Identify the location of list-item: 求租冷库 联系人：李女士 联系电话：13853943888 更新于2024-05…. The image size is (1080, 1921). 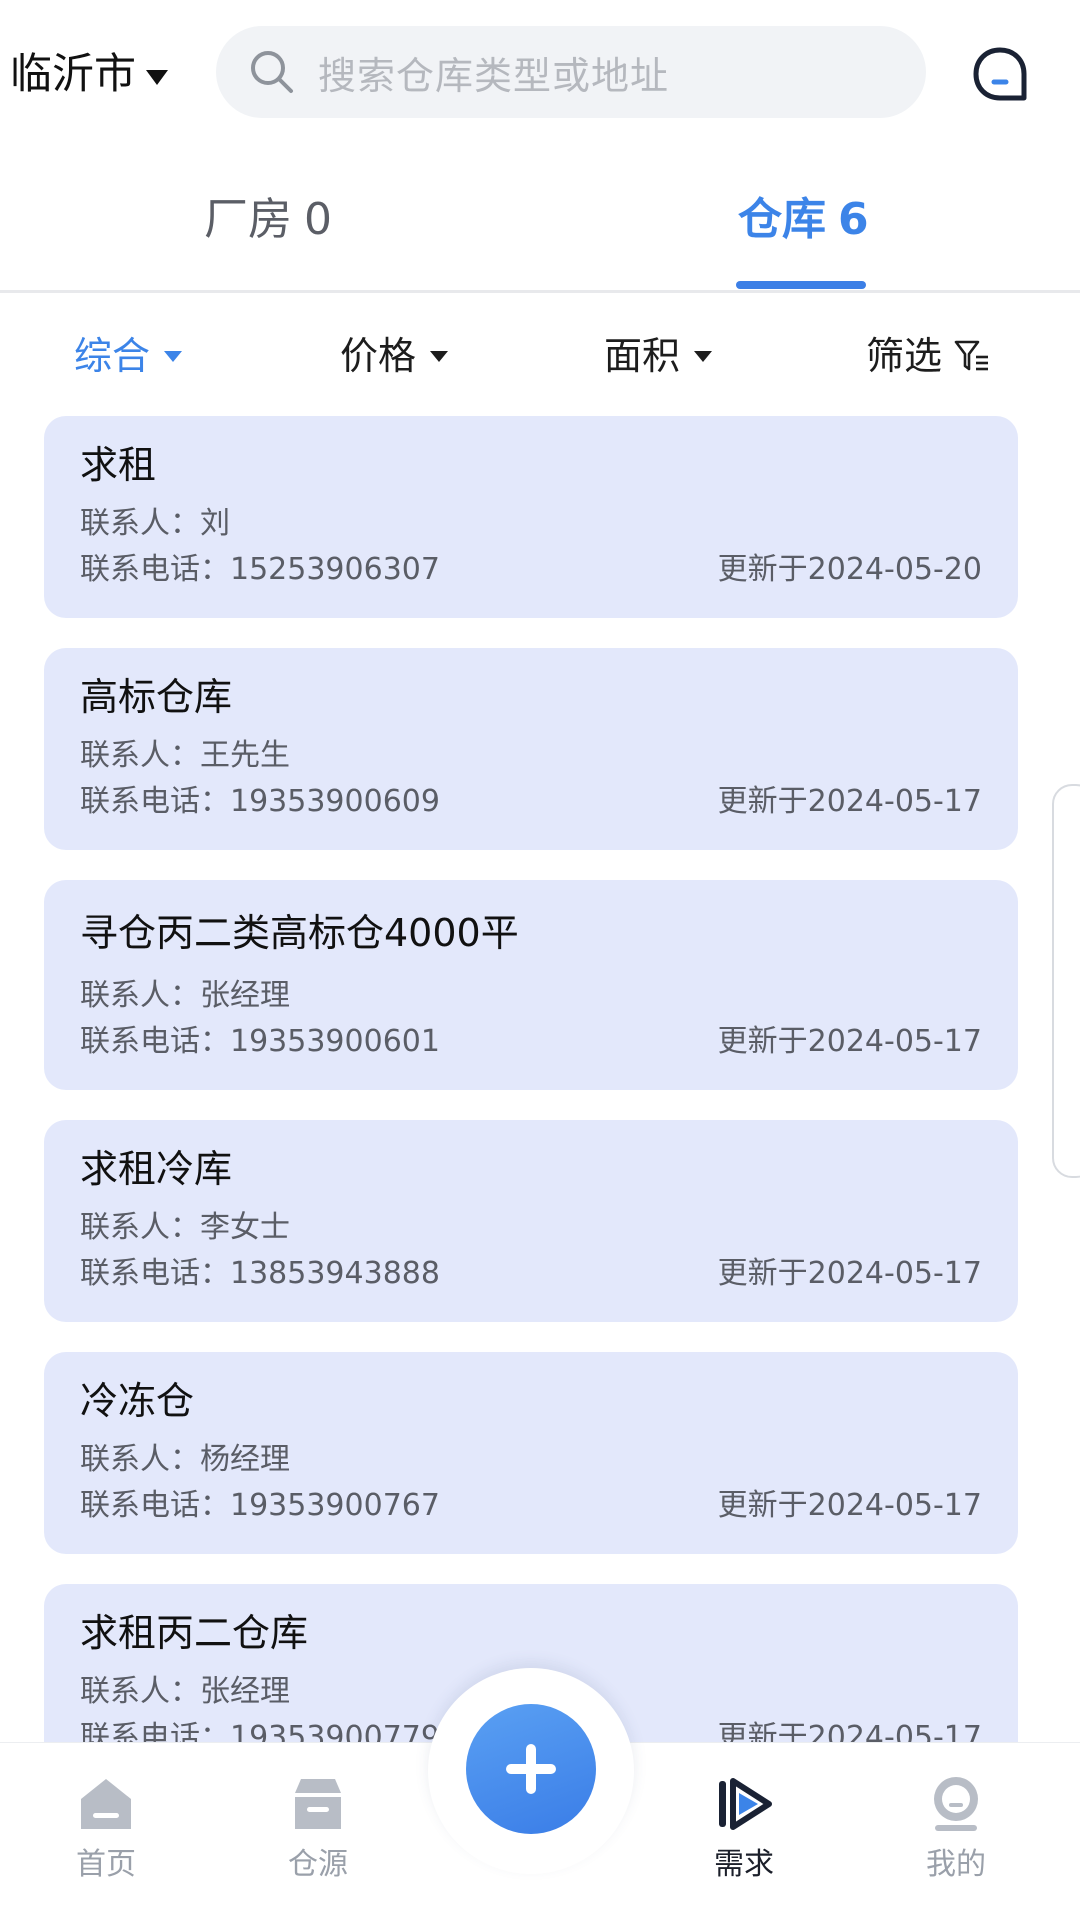
(531, 1221).